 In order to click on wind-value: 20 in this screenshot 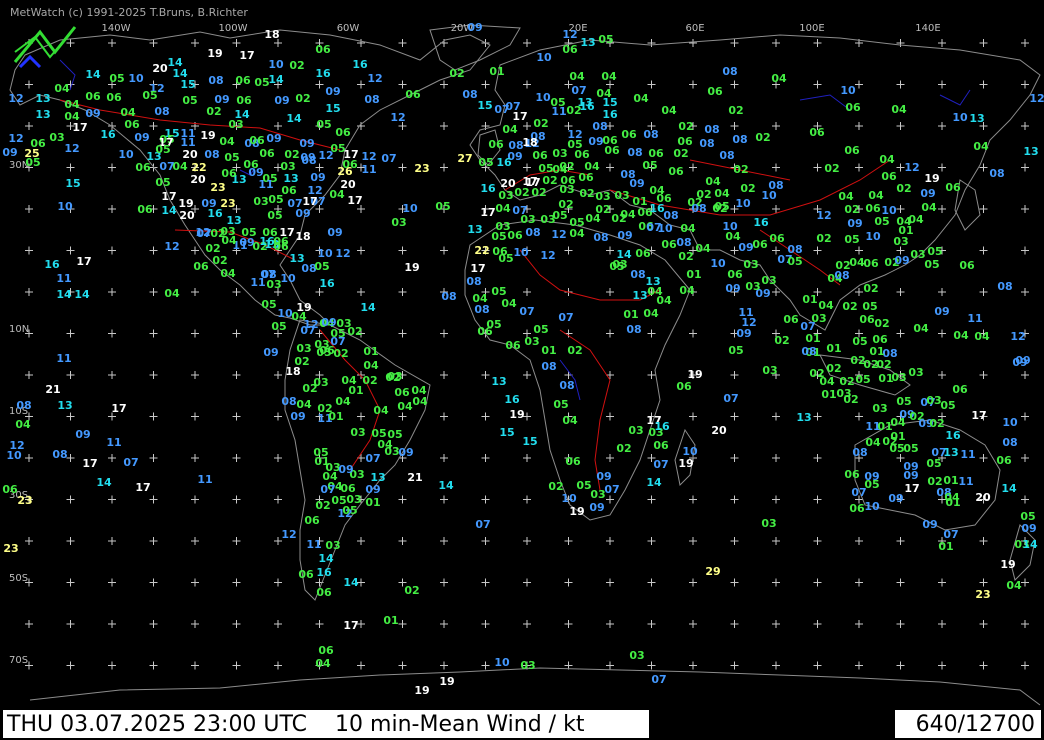, I will do `click(198, 179)`.